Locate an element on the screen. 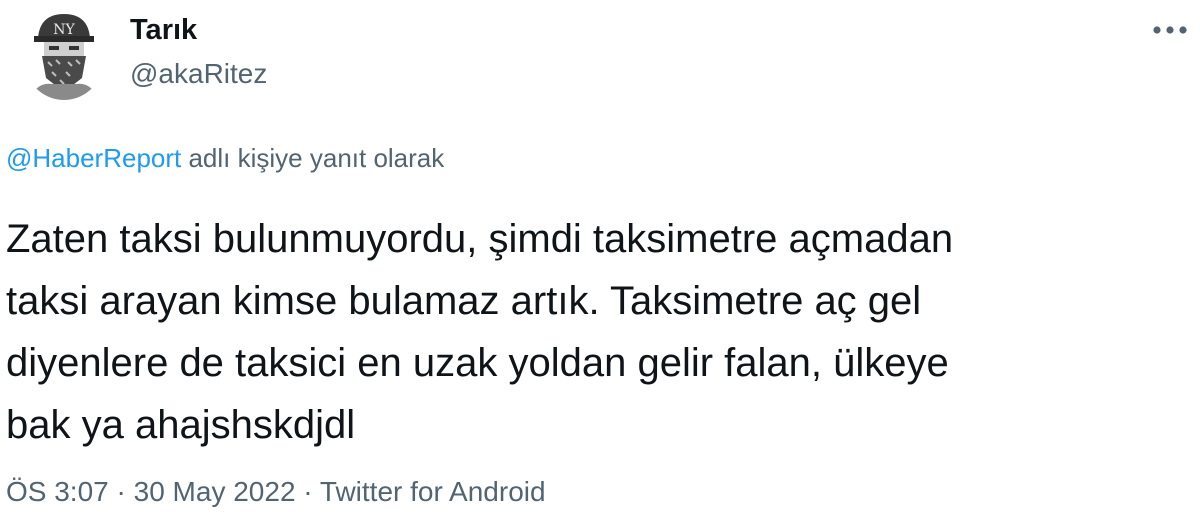  reply-context: @HaberReport adlı kişiye yanıt olarak is located at coordinates (225, 158).